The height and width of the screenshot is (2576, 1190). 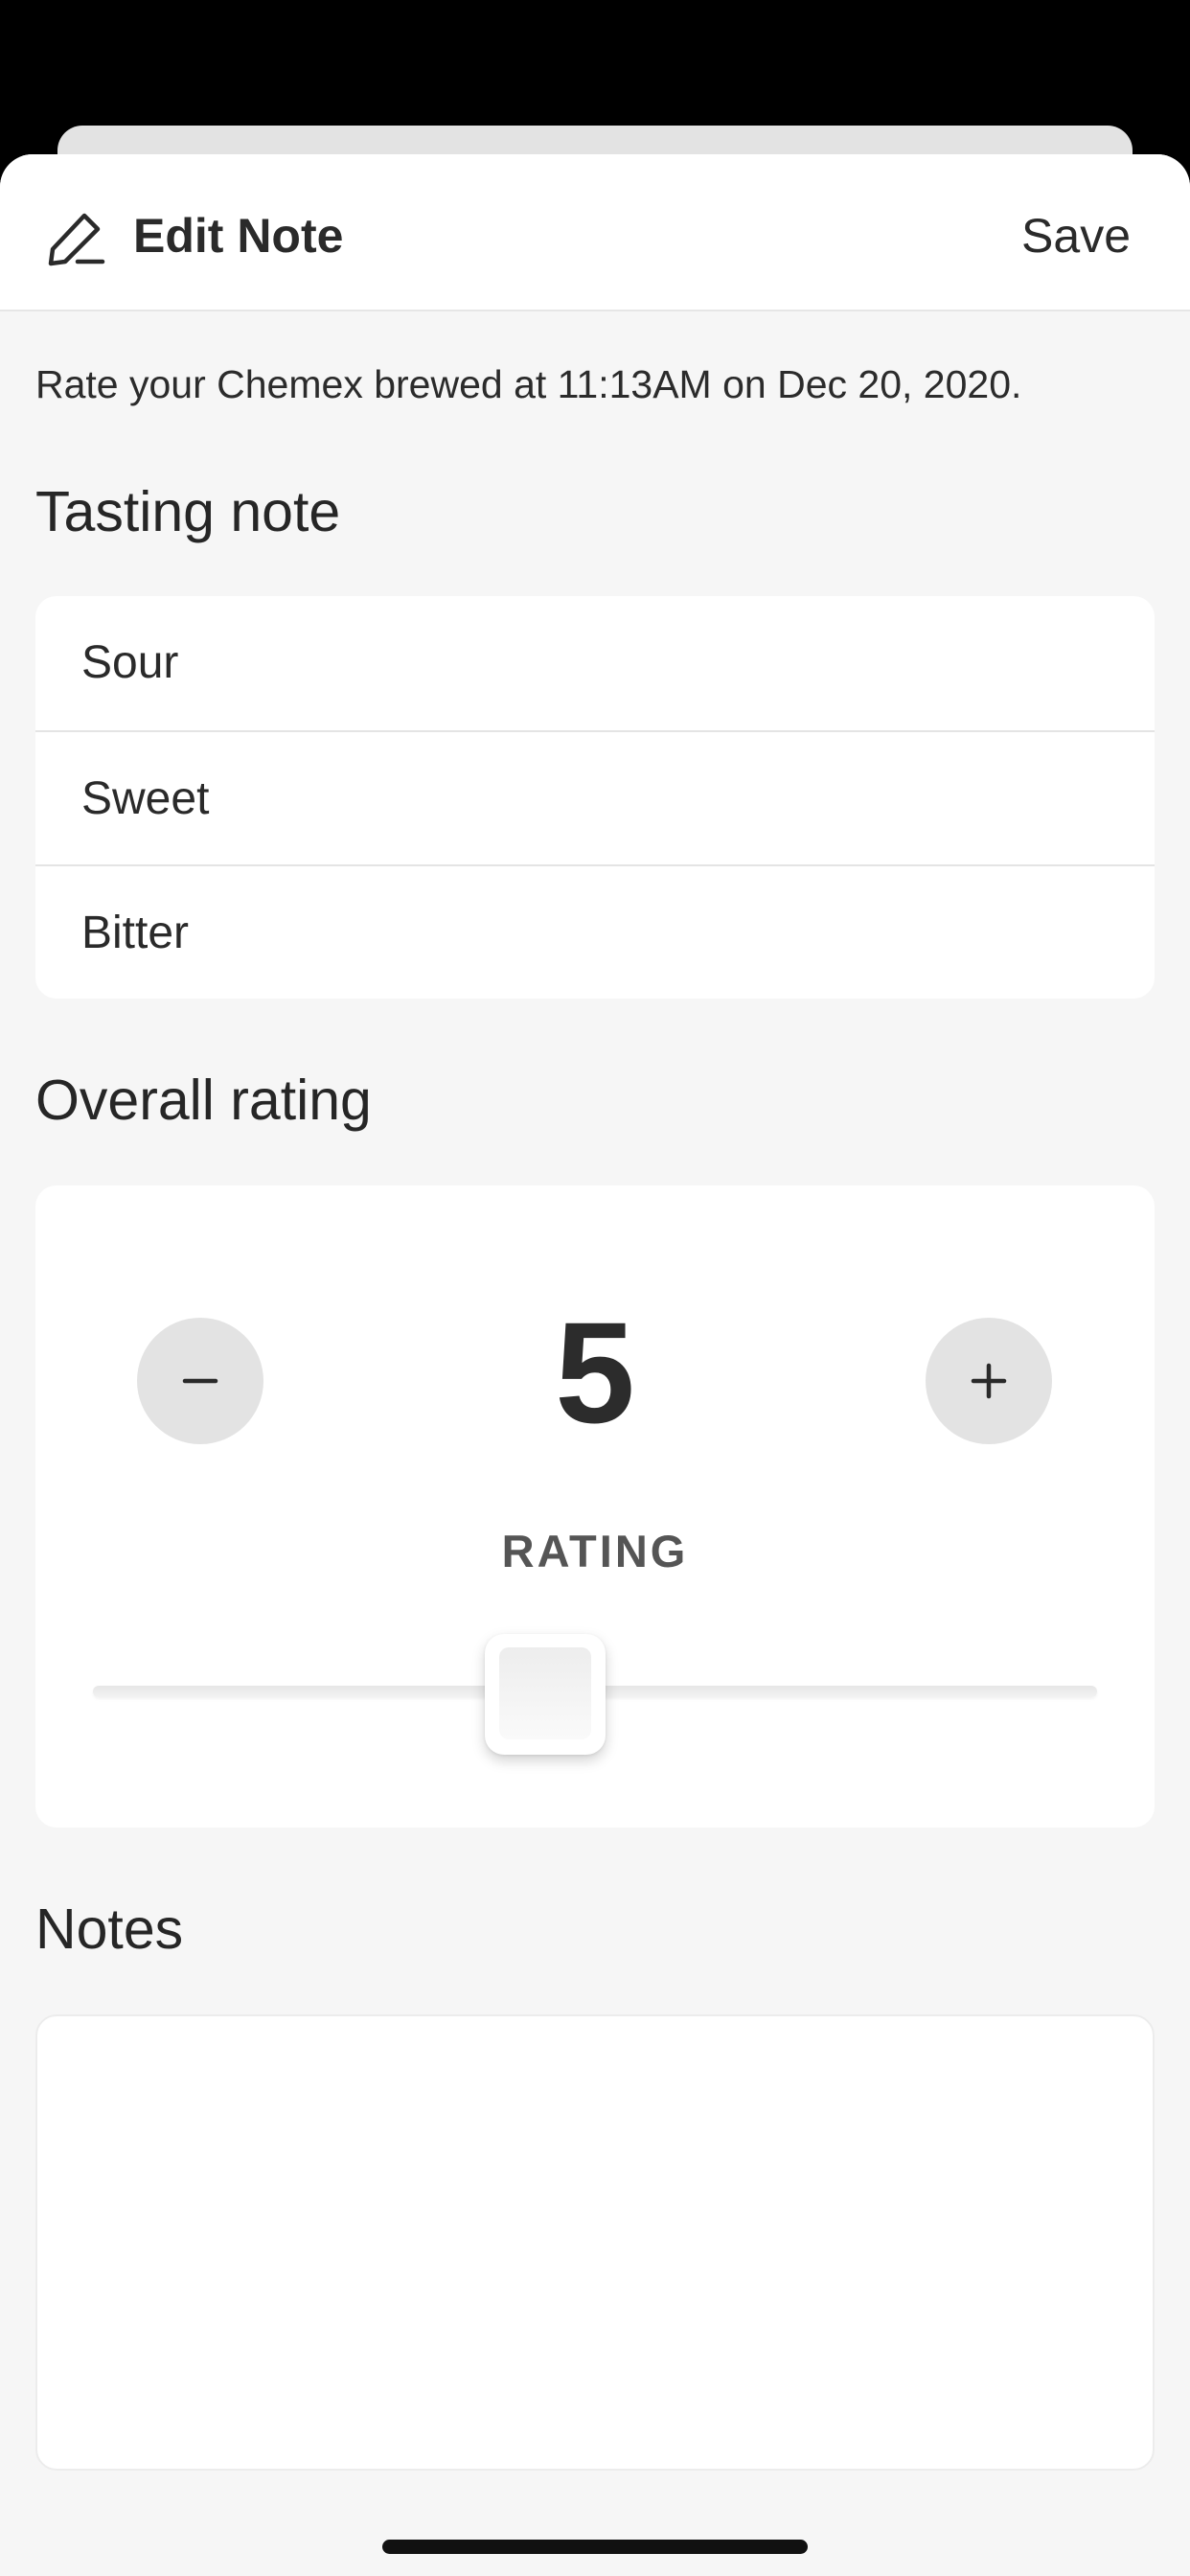 I want to click on pencil-icon, so click(x=76, y=237).